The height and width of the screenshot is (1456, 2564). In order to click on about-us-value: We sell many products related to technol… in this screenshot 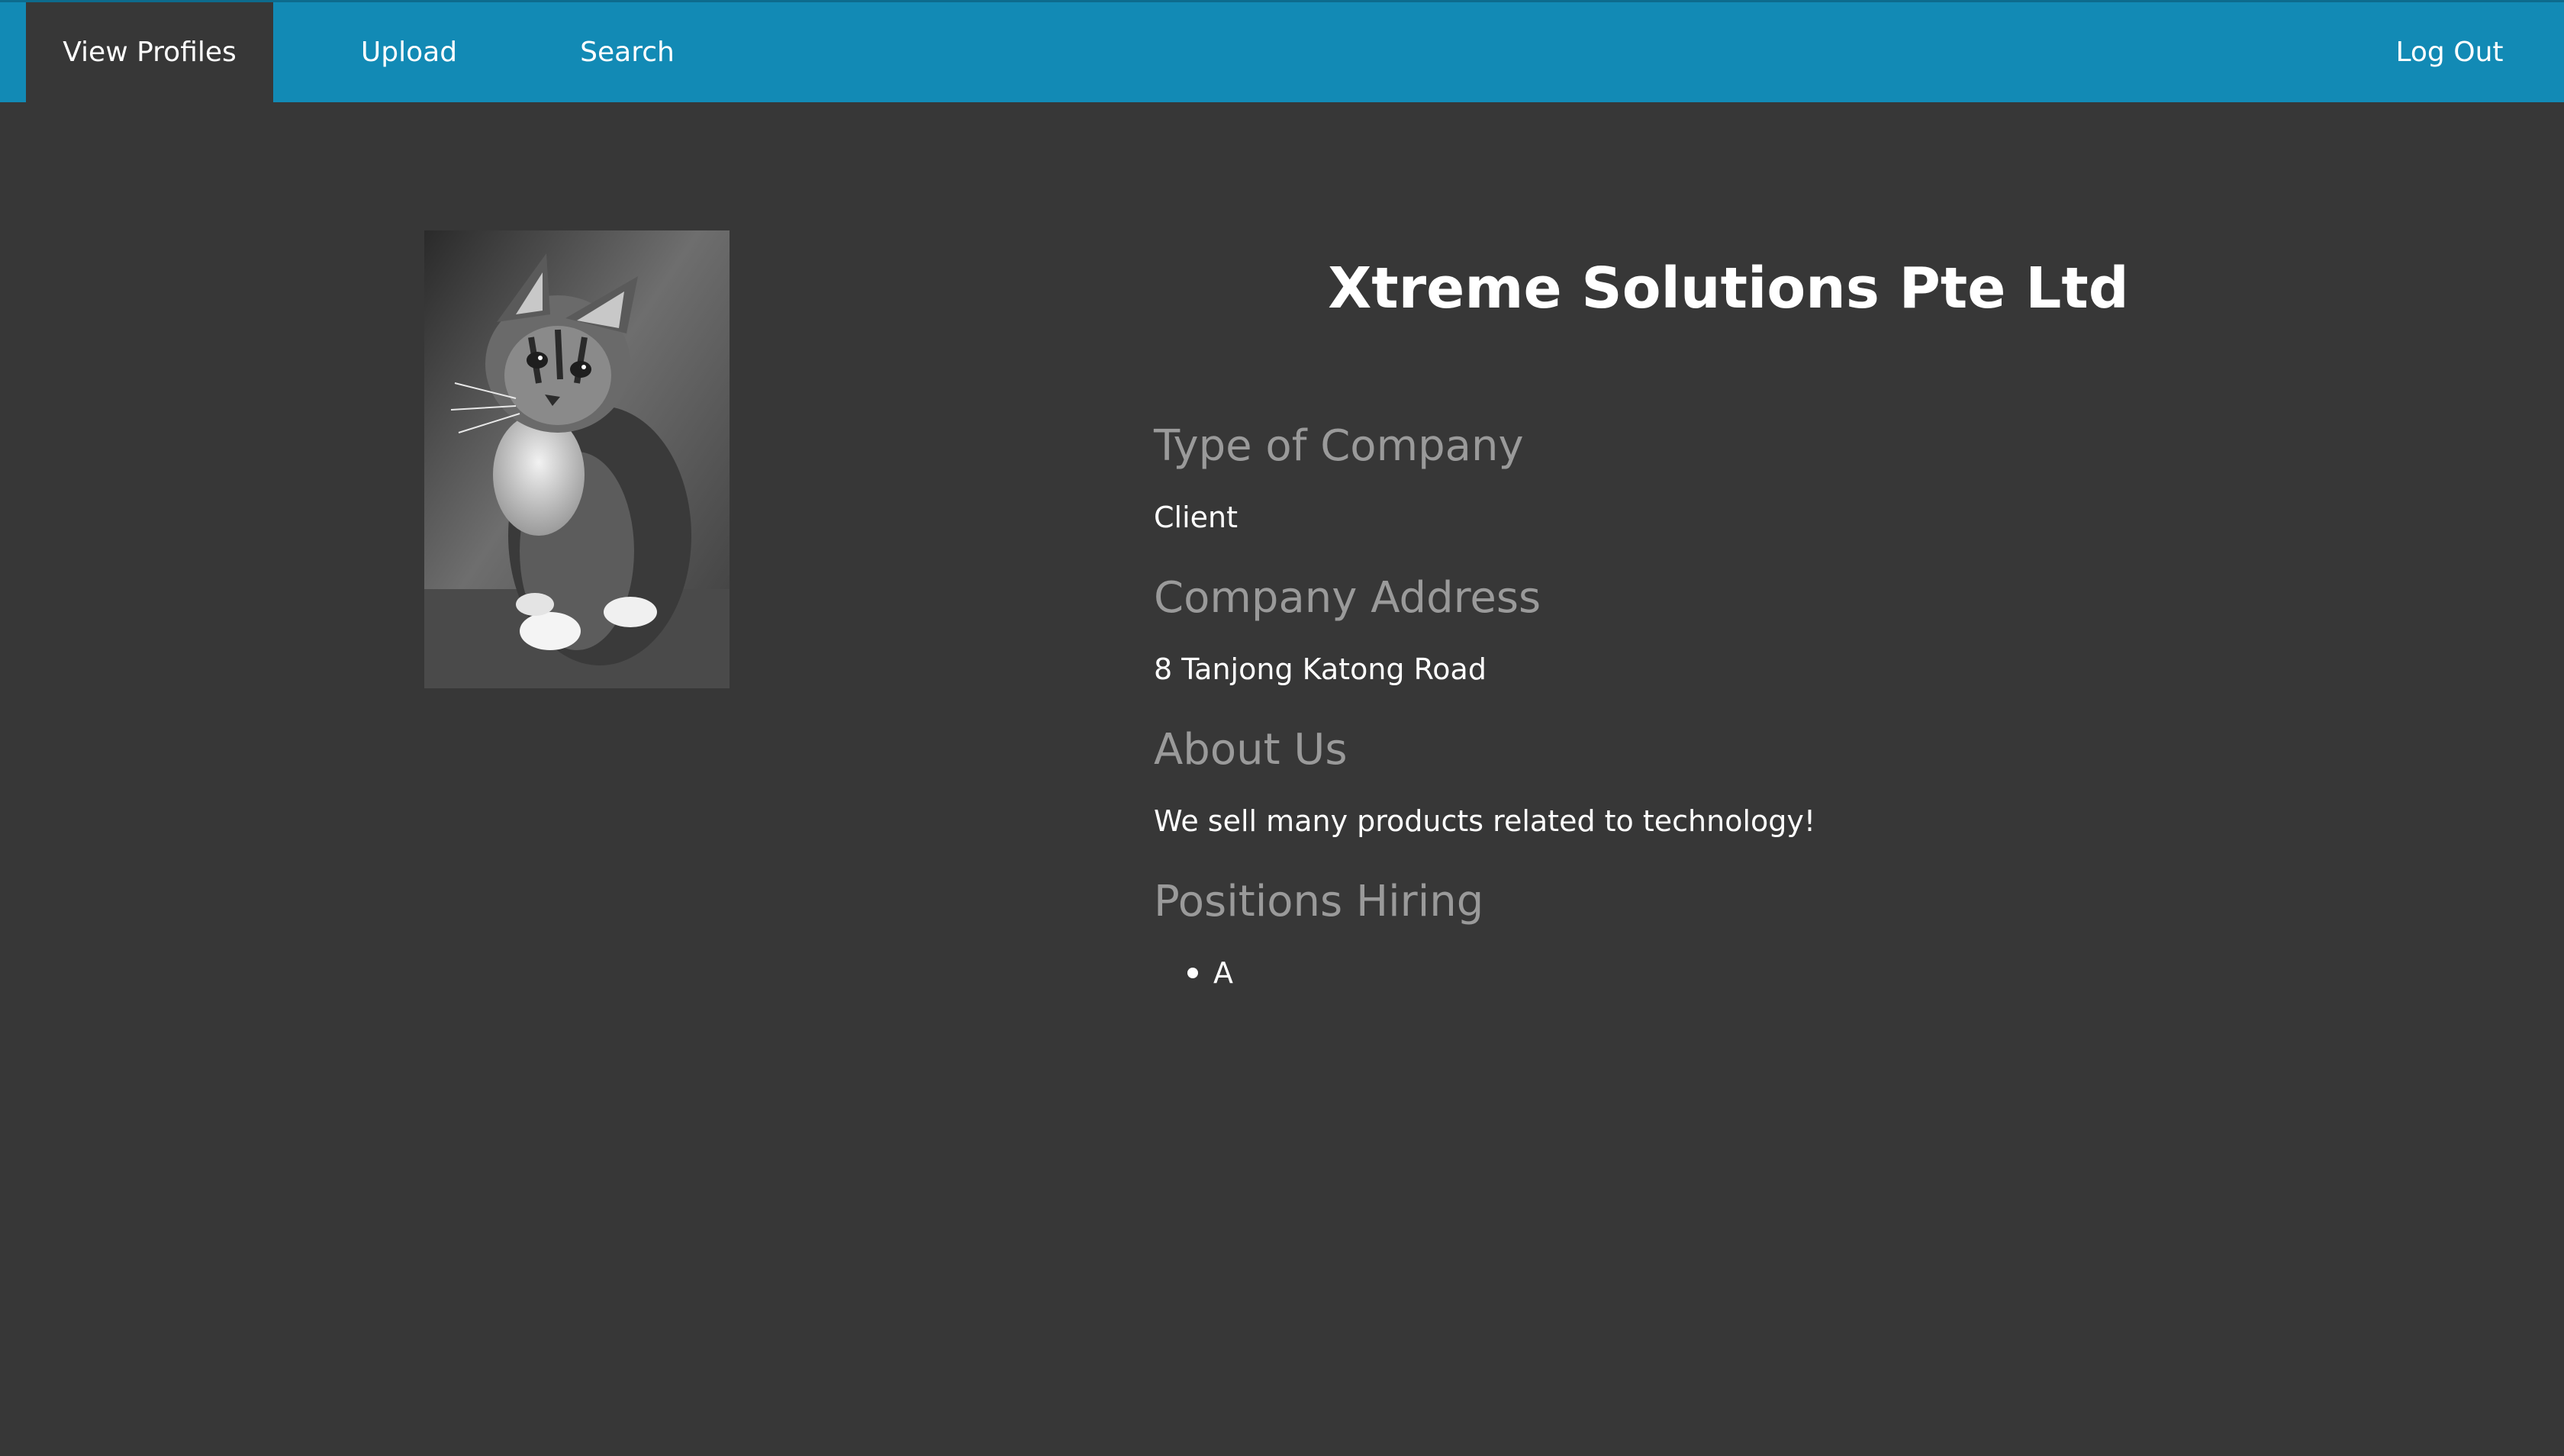, I will do `click(1485, 821)`.